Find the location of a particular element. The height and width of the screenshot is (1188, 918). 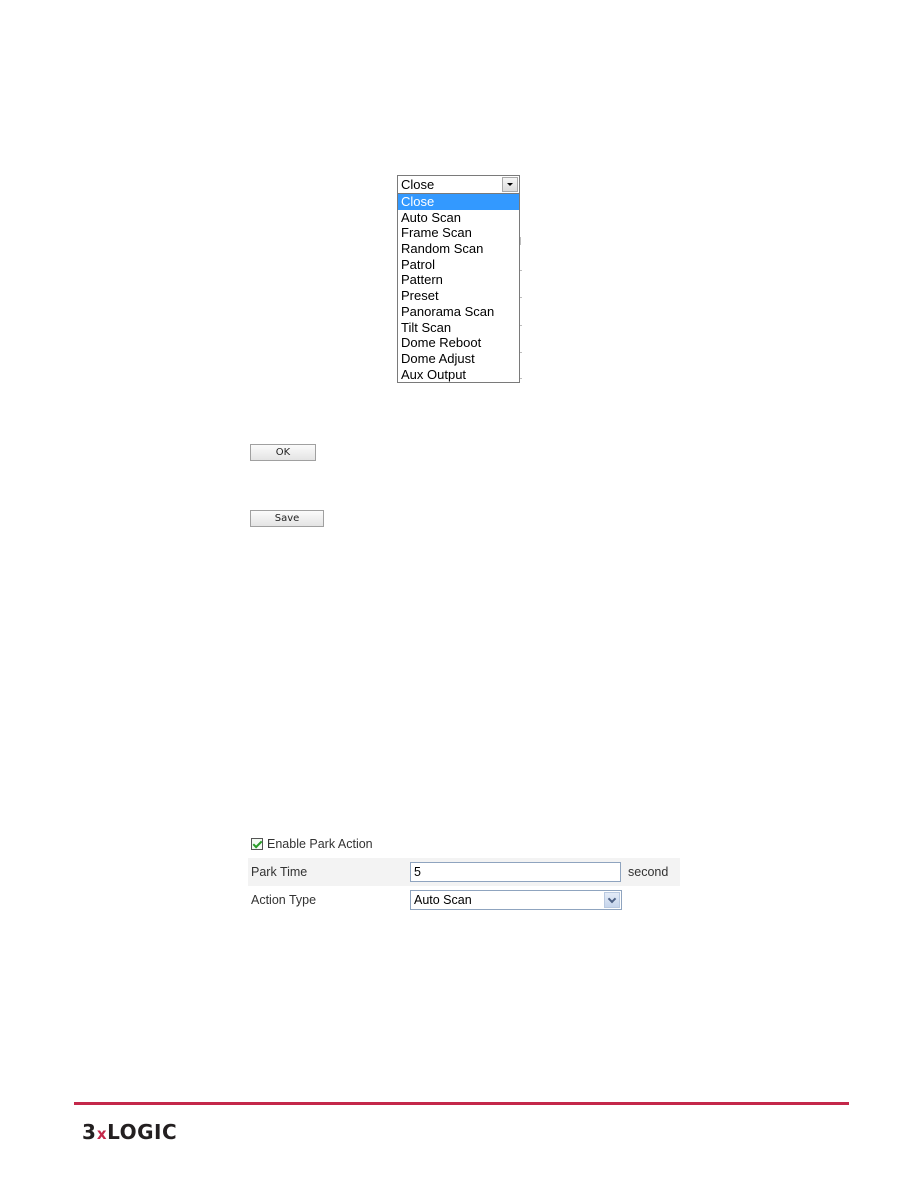

dropdown-option-auto-scan: Auto Scan is located at coordinates (458, 218).